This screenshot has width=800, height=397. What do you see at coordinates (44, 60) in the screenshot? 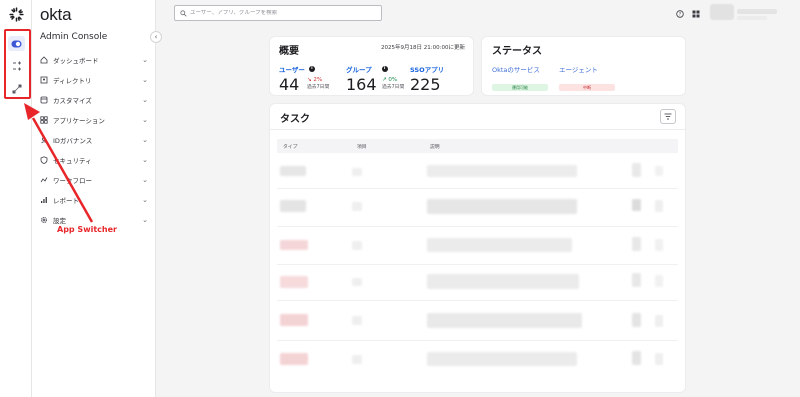
I see `home-icon` at bounding box center [44, 60].